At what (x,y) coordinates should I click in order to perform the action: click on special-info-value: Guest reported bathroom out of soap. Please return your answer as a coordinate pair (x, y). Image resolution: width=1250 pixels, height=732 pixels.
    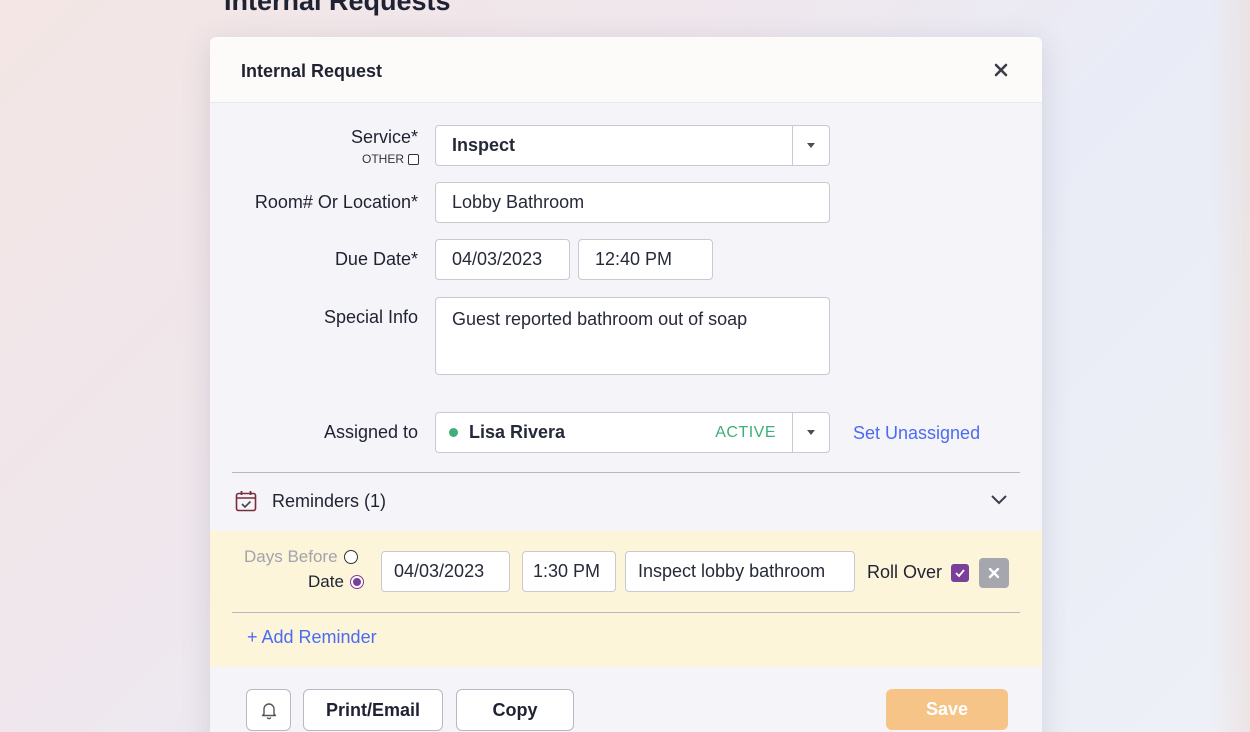
    Looking at the image, I should click on (600, 319).